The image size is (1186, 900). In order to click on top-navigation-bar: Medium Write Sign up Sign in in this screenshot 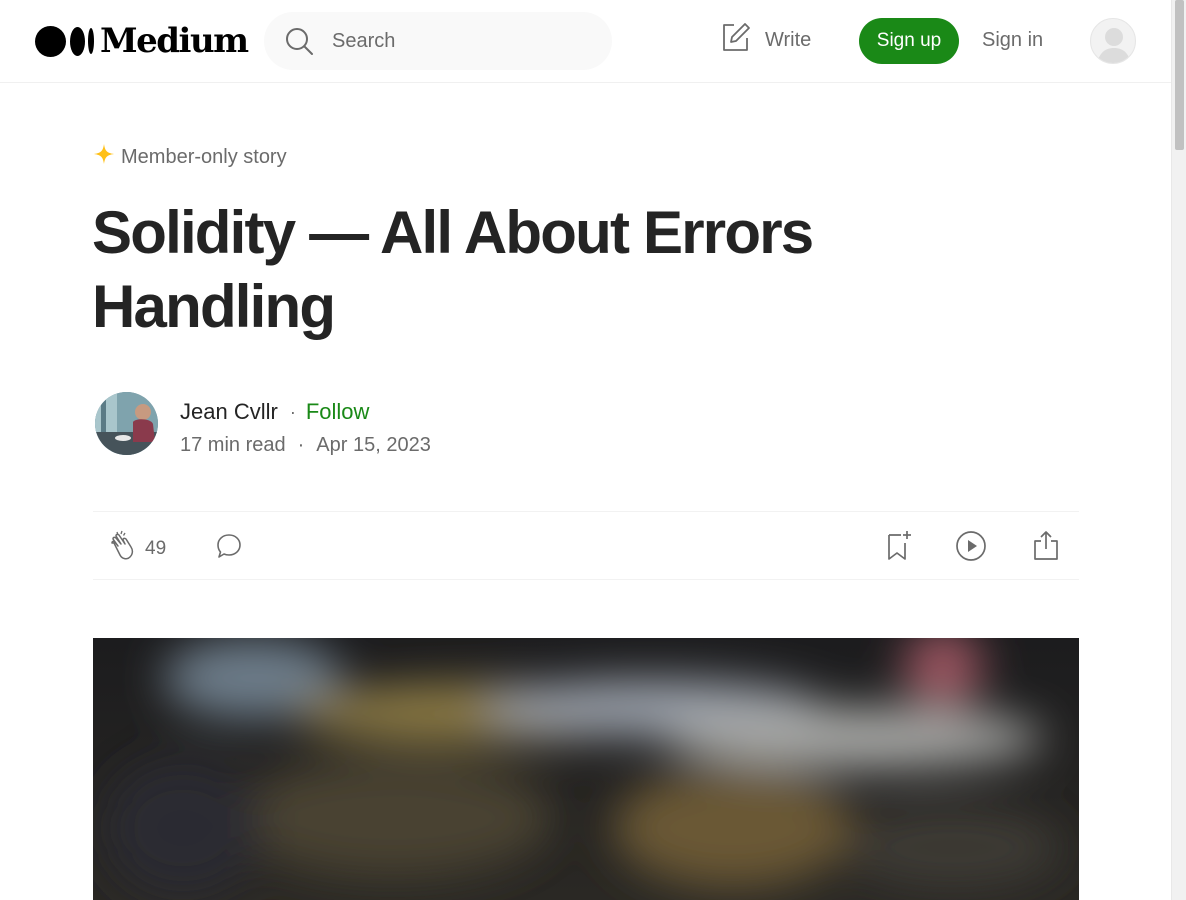, I will do `click(585, 41)`.